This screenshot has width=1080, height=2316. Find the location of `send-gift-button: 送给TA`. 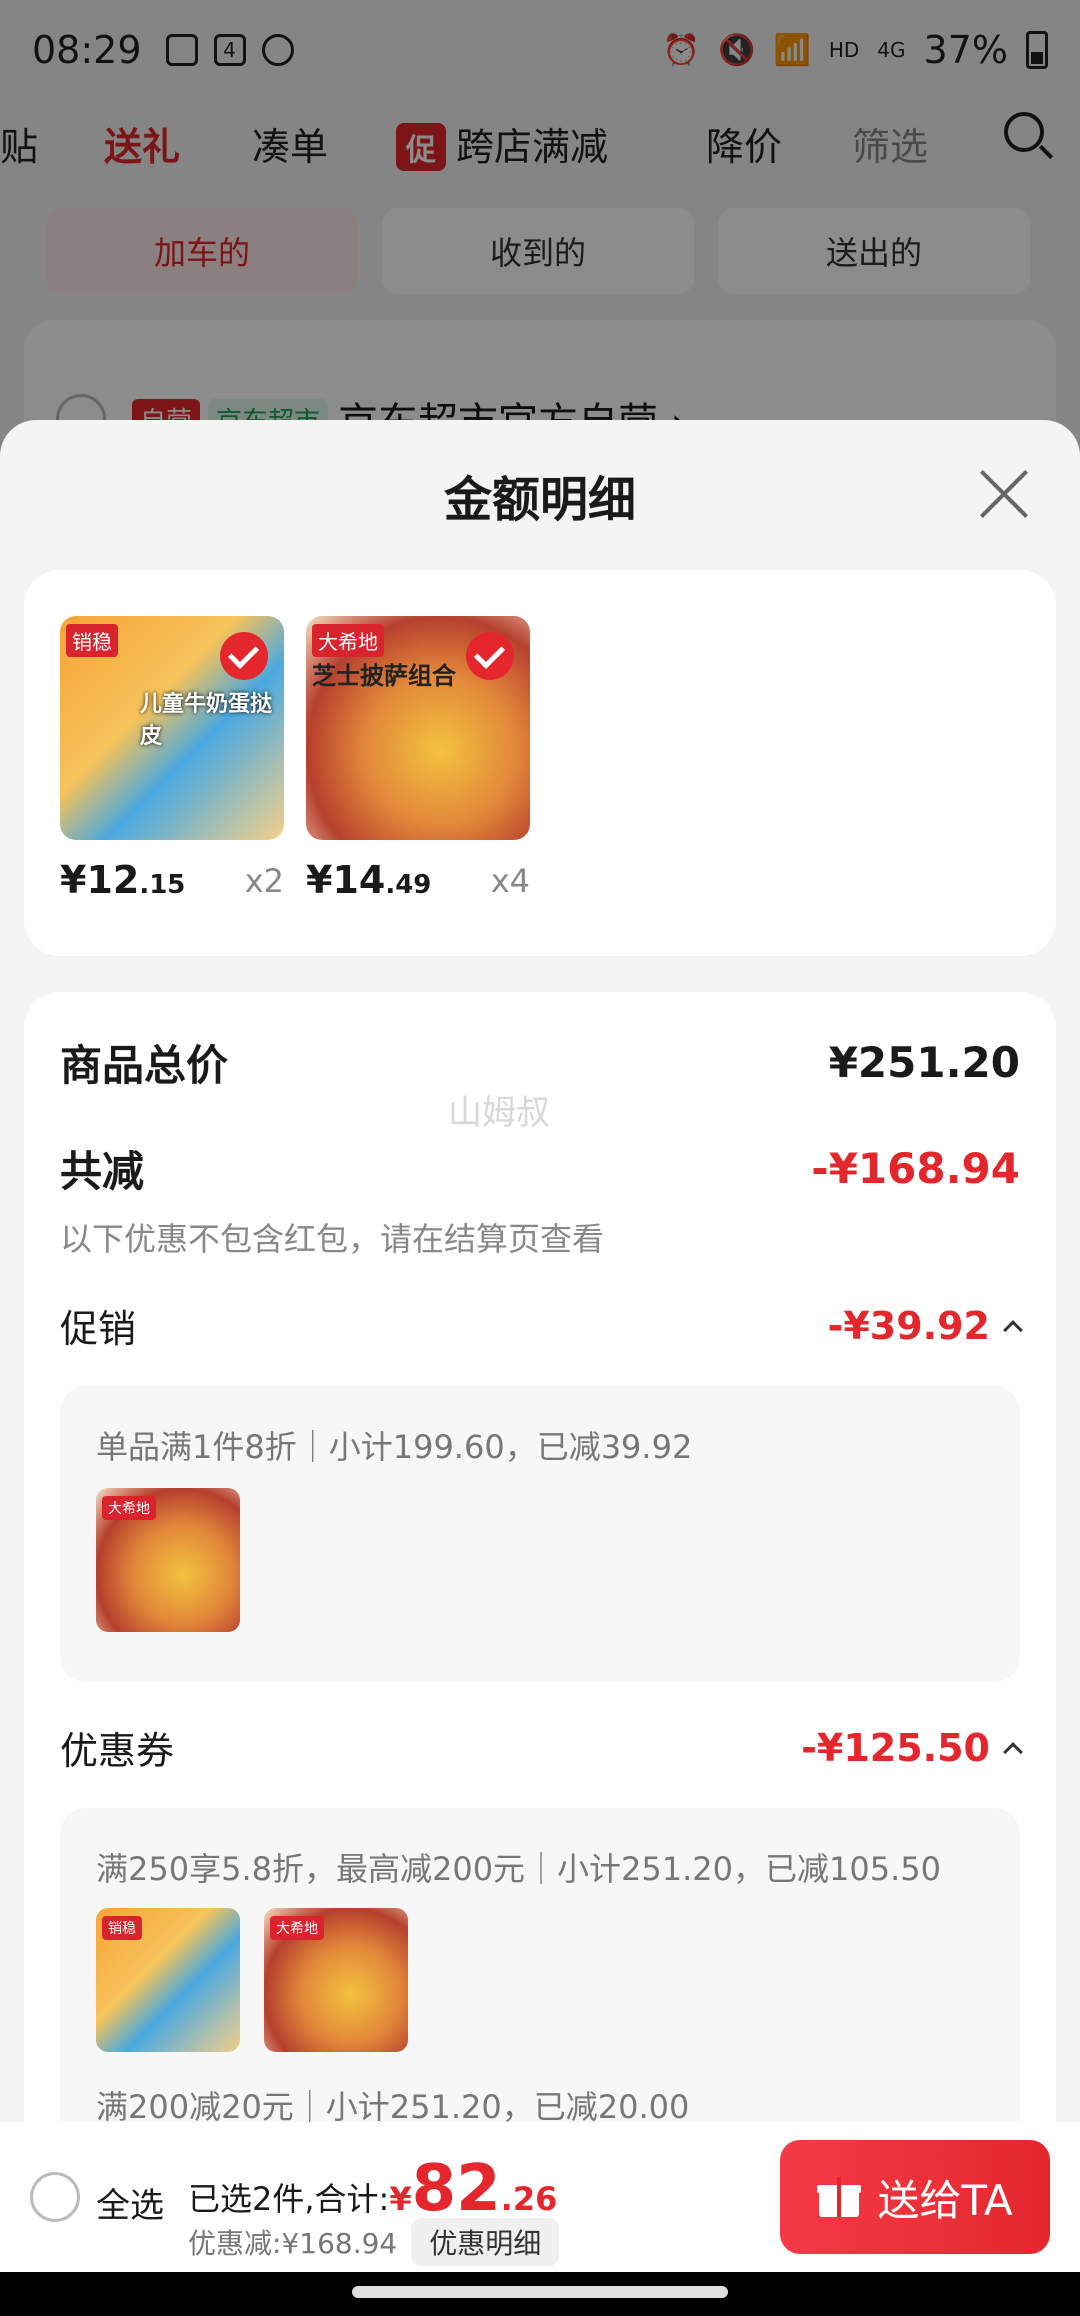

send-gift-button: 送给TA is located at coordinates (915, 2197).